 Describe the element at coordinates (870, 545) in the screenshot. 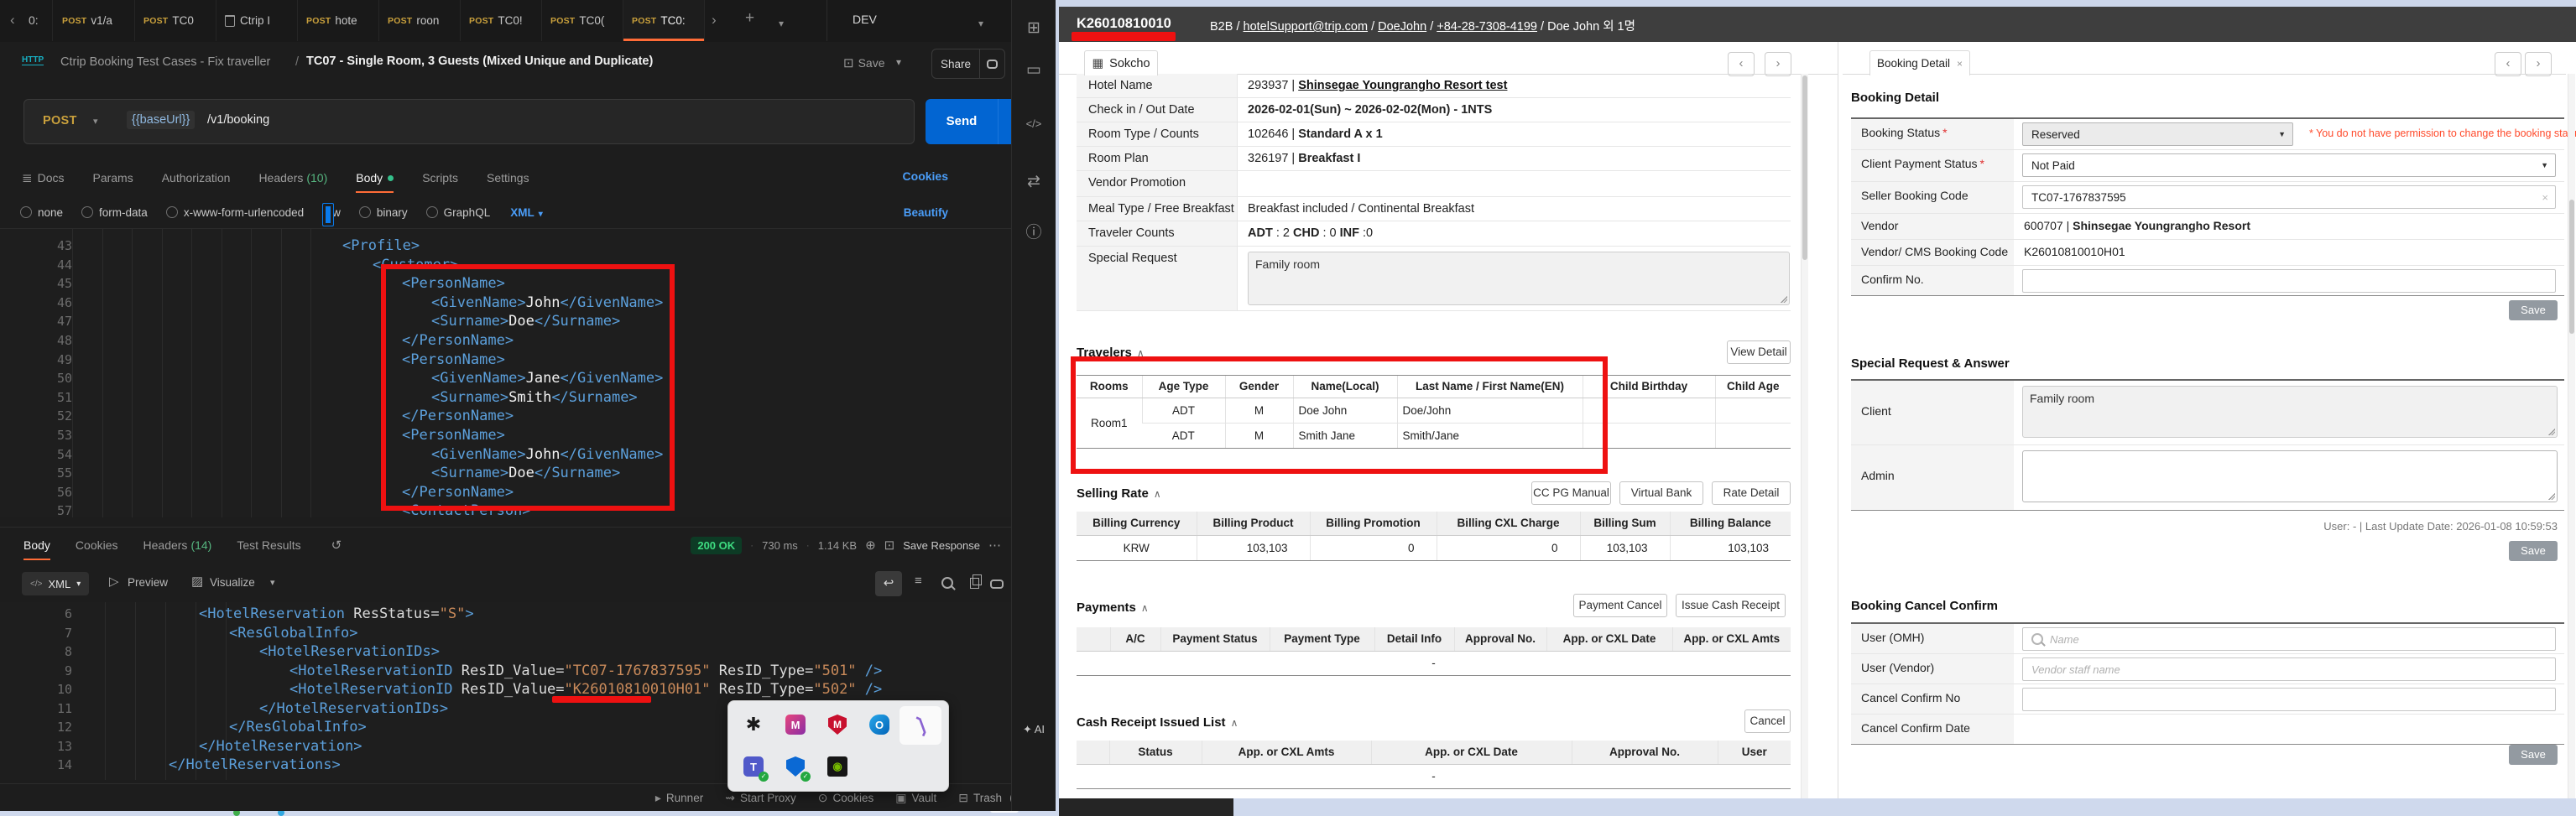

I see `network-globe-icon: ⊕` at that location.